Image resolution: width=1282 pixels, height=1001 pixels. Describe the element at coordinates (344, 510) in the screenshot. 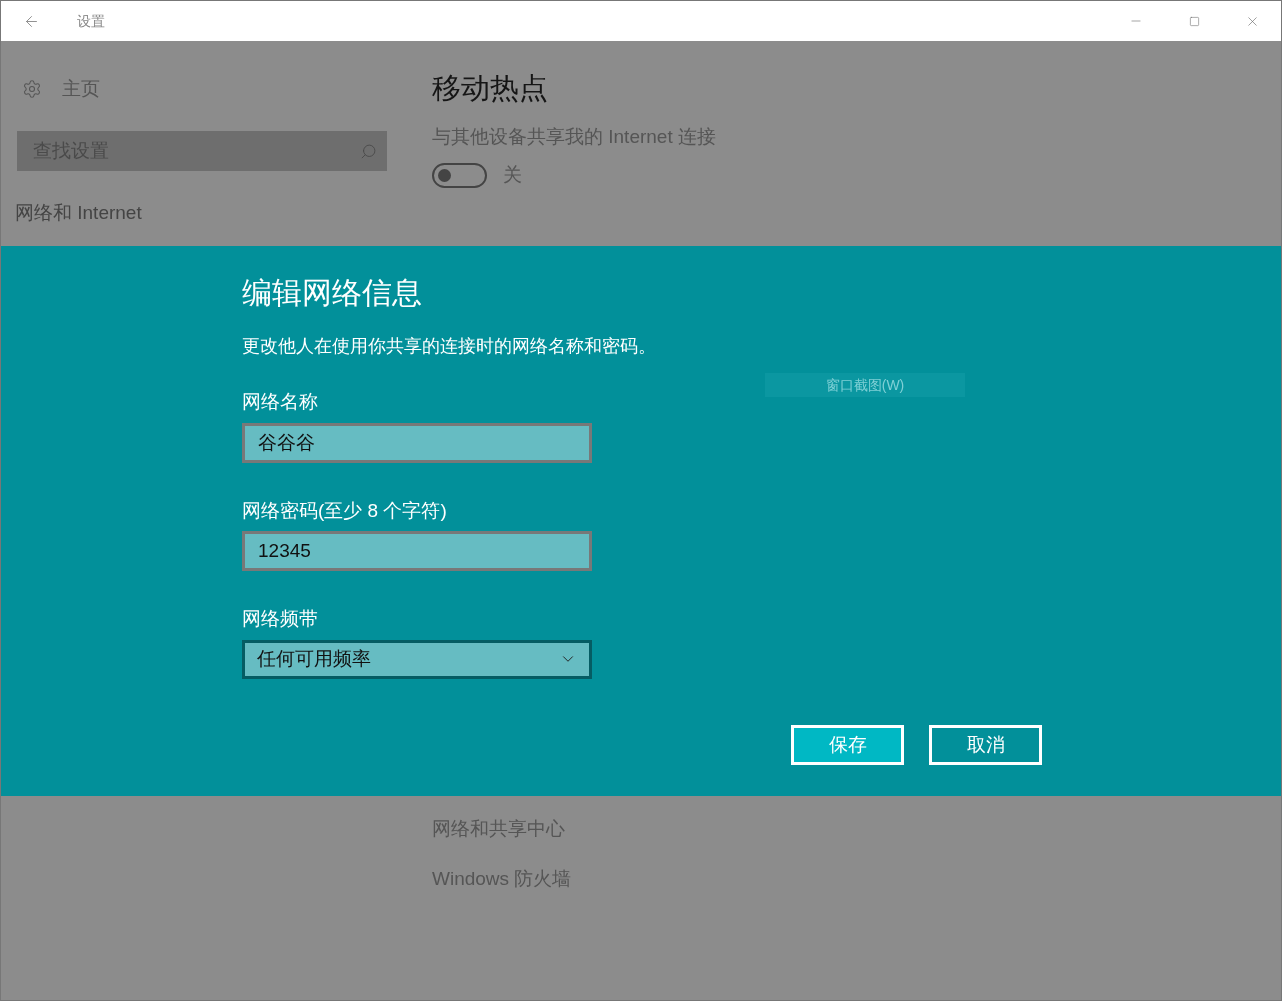

I see `field-label: 网络密码(至少 8 个字符)` at that location.